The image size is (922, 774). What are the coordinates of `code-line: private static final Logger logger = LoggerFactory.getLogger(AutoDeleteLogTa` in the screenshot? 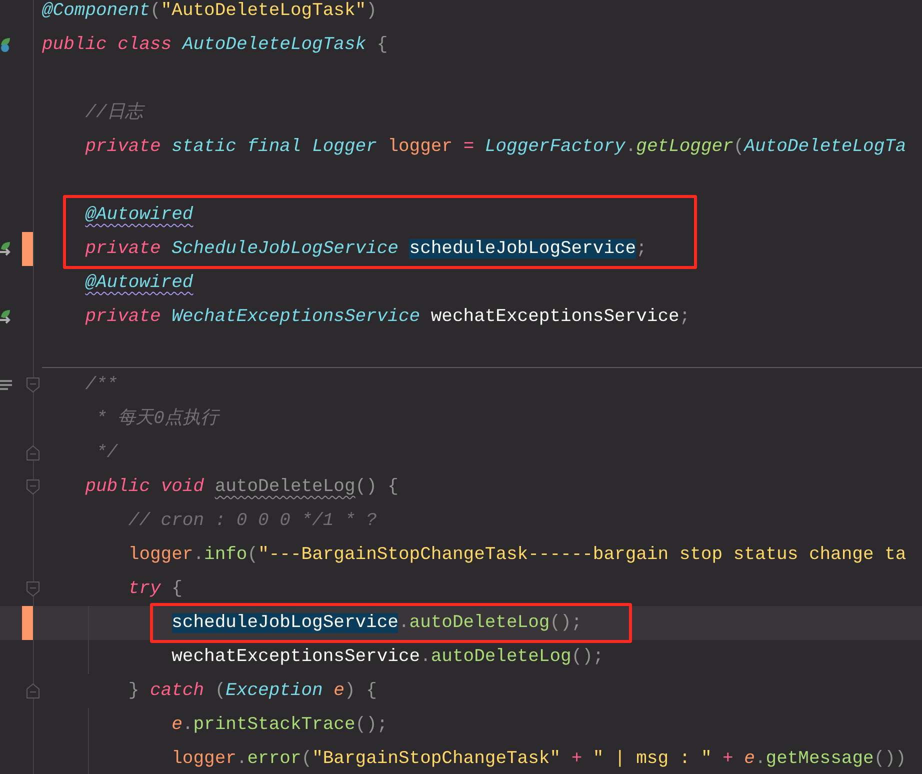 It's located at (495, 147).